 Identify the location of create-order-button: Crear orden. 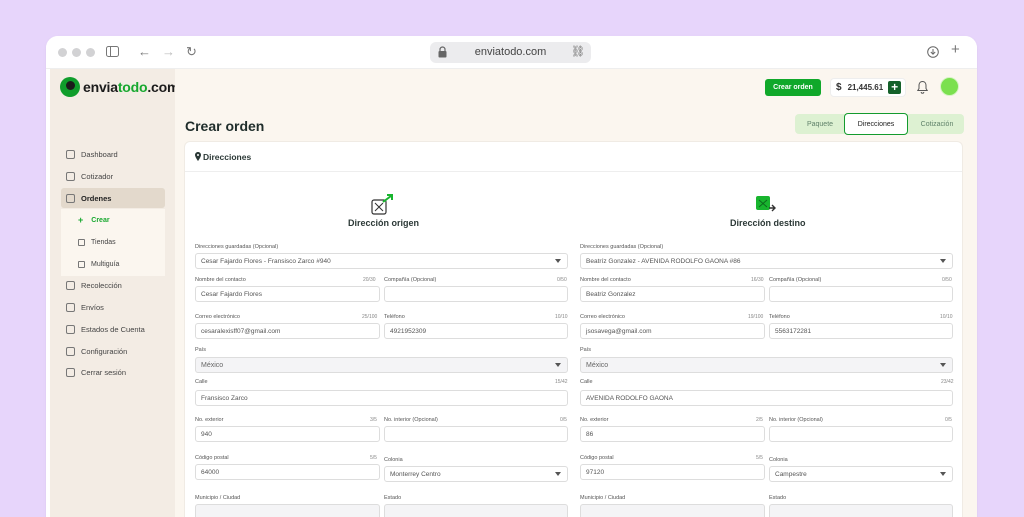
(793, 87).